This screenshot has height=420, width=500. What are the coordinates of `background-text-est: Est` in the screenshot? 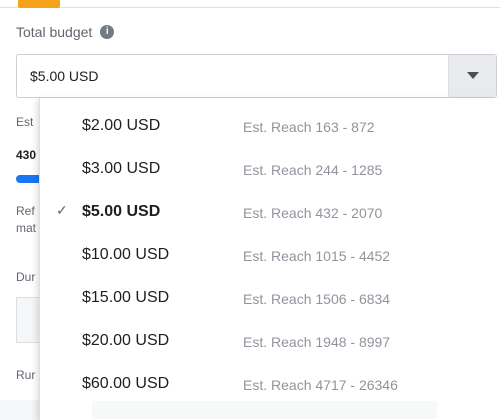 It's located at (25, 122).